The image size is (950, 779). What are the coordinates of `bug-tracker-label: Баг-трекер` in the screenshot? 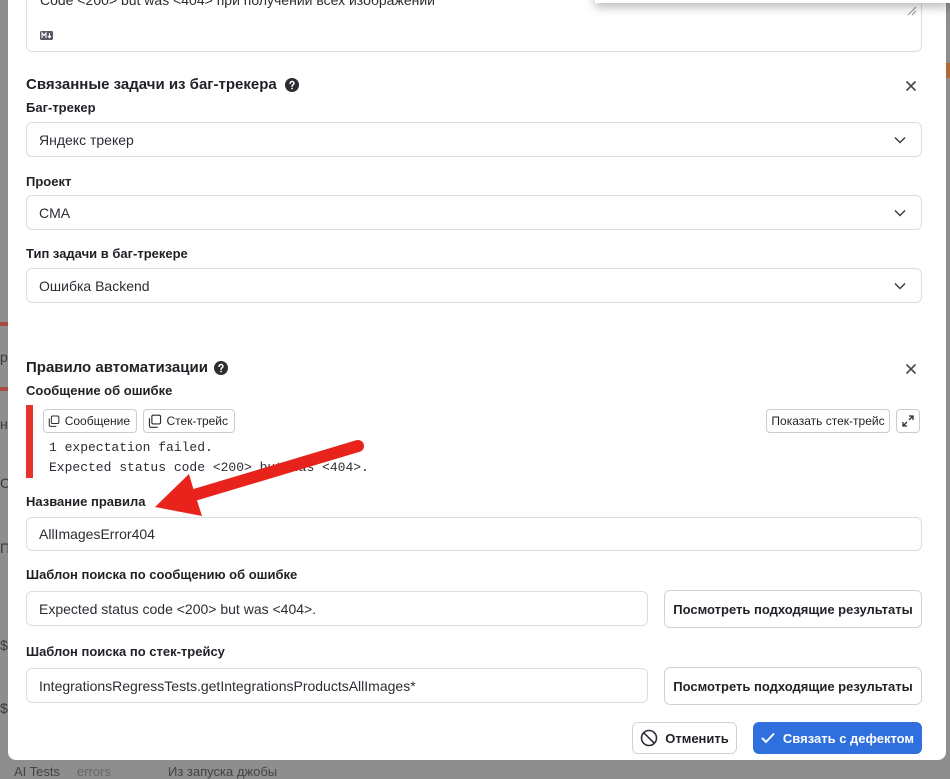 It's located at (61, 107).